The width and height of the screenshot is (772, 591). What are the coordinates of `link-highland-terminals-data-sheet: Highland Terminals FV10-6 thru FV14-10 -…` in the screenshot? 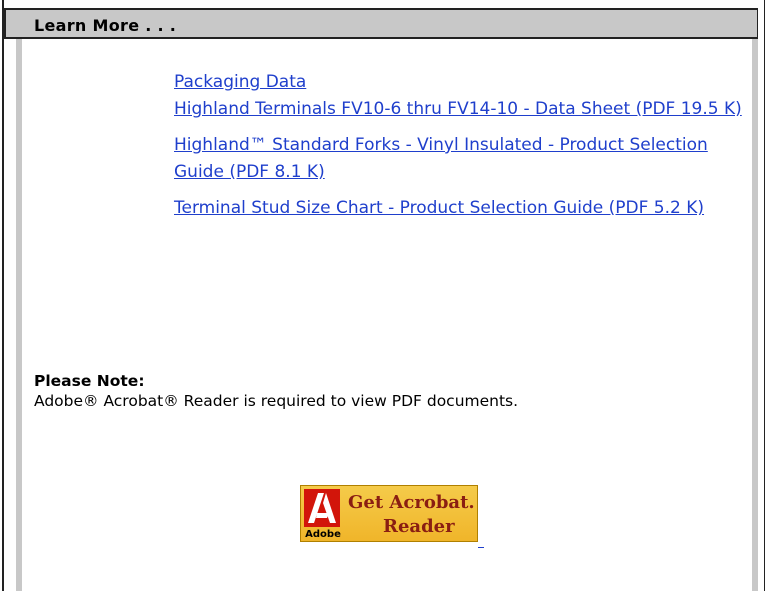 It's located at (459, 109).